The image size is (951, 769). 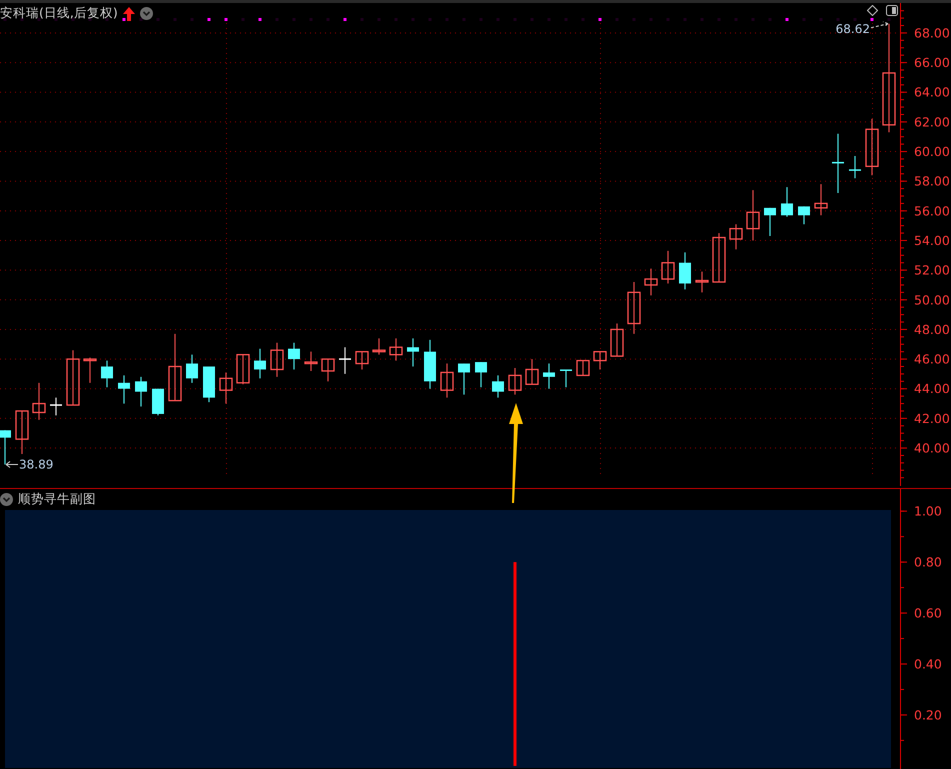 I want to click on diamond-icon, so click(x=872, y=10).